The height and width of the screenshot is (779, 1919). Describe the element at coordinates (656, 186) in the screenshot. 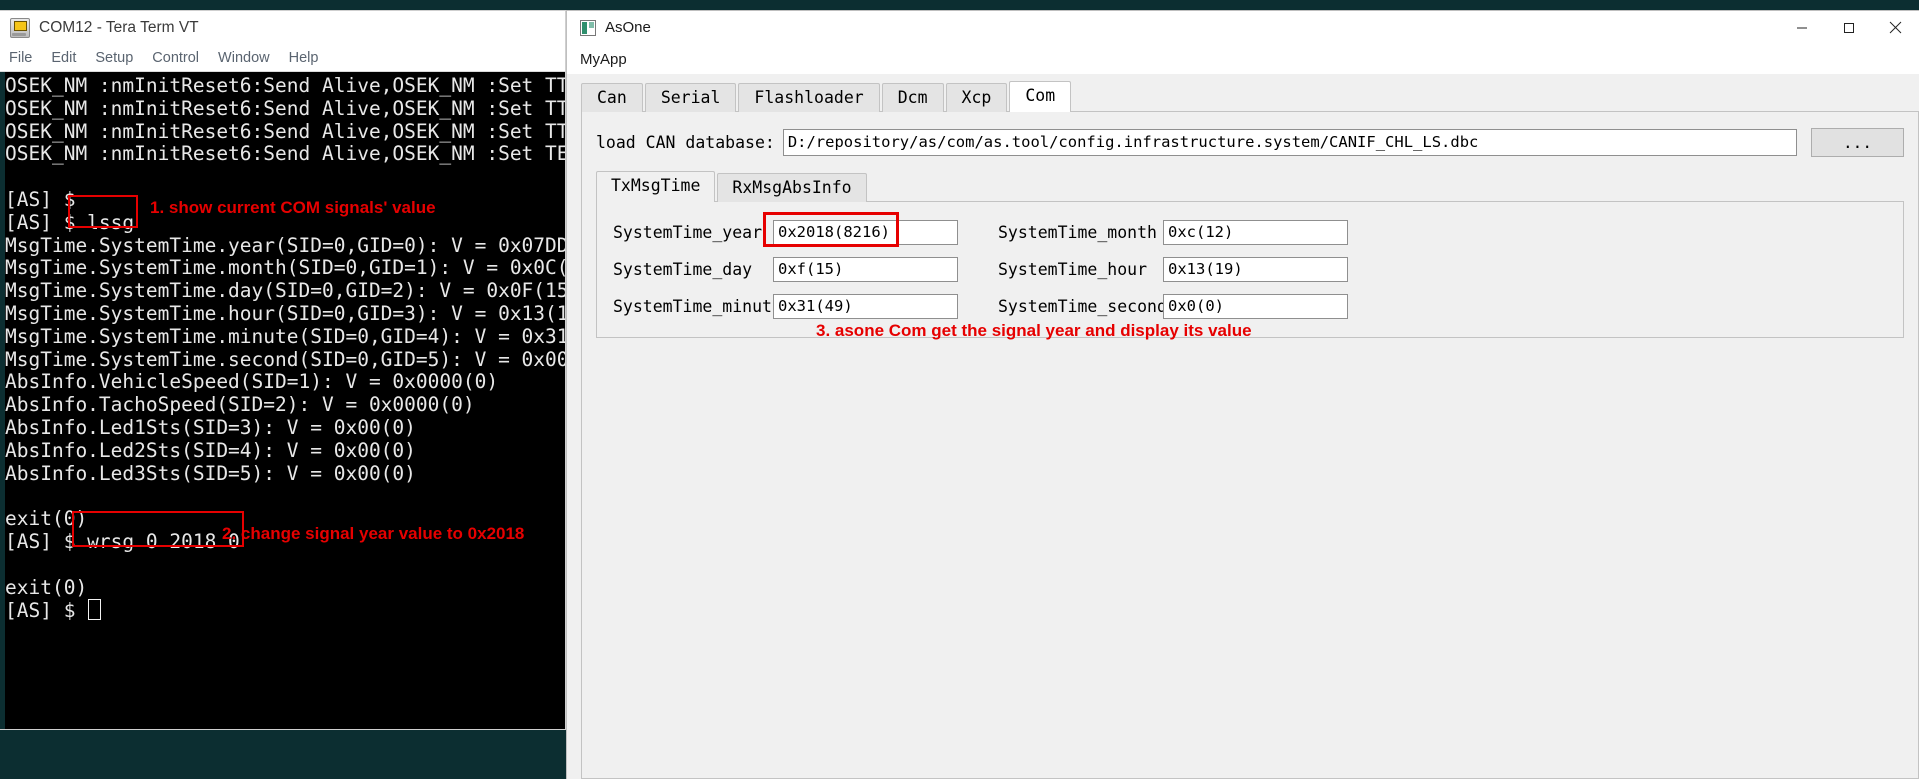

I see `tab-txmsgtime: TxMsgTime` at that location.